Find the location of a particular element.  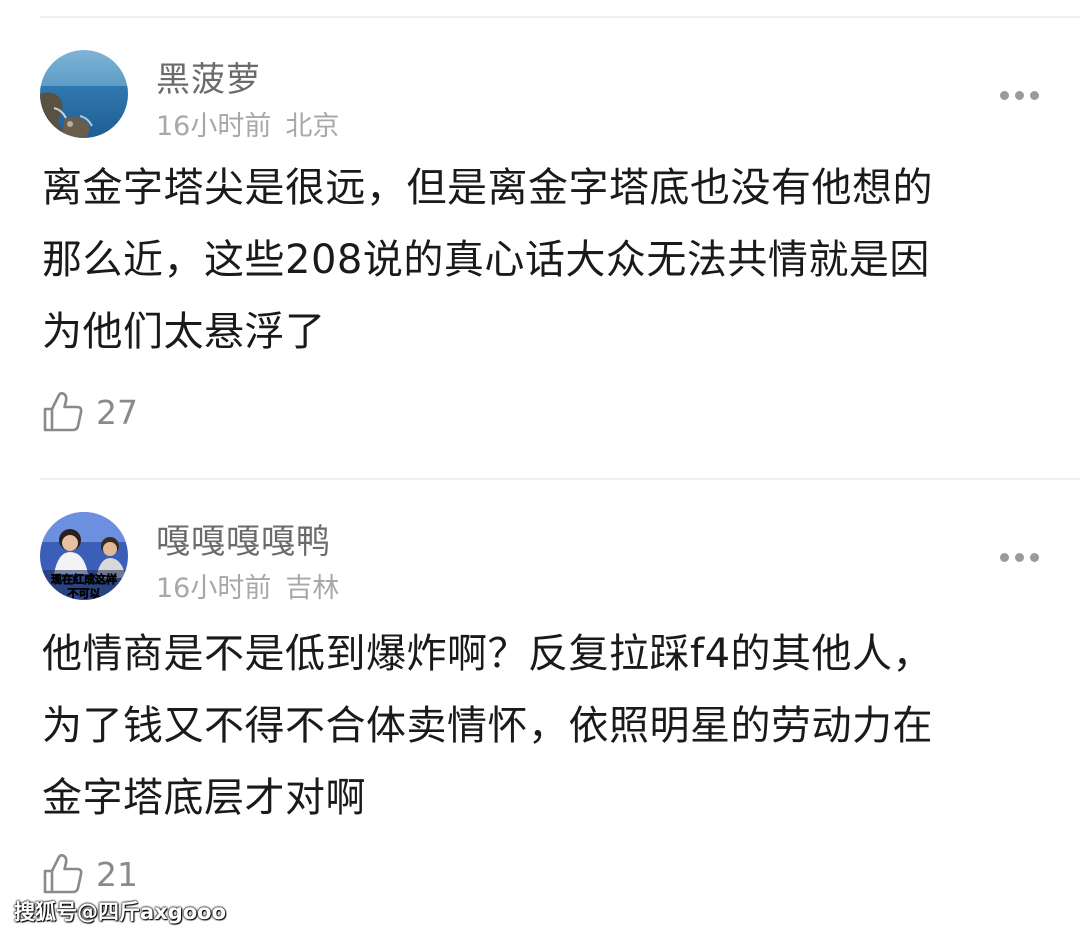

like-count: 21 is located at coordinates (117, 874).